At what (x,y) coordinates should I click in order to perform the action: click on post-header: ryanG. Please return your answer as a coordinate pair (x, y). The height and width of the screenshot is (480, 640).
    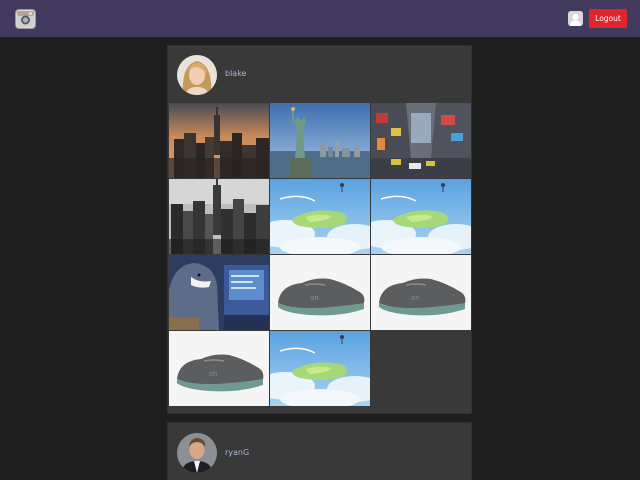
    Looking at the image, I should click on (319, 451).